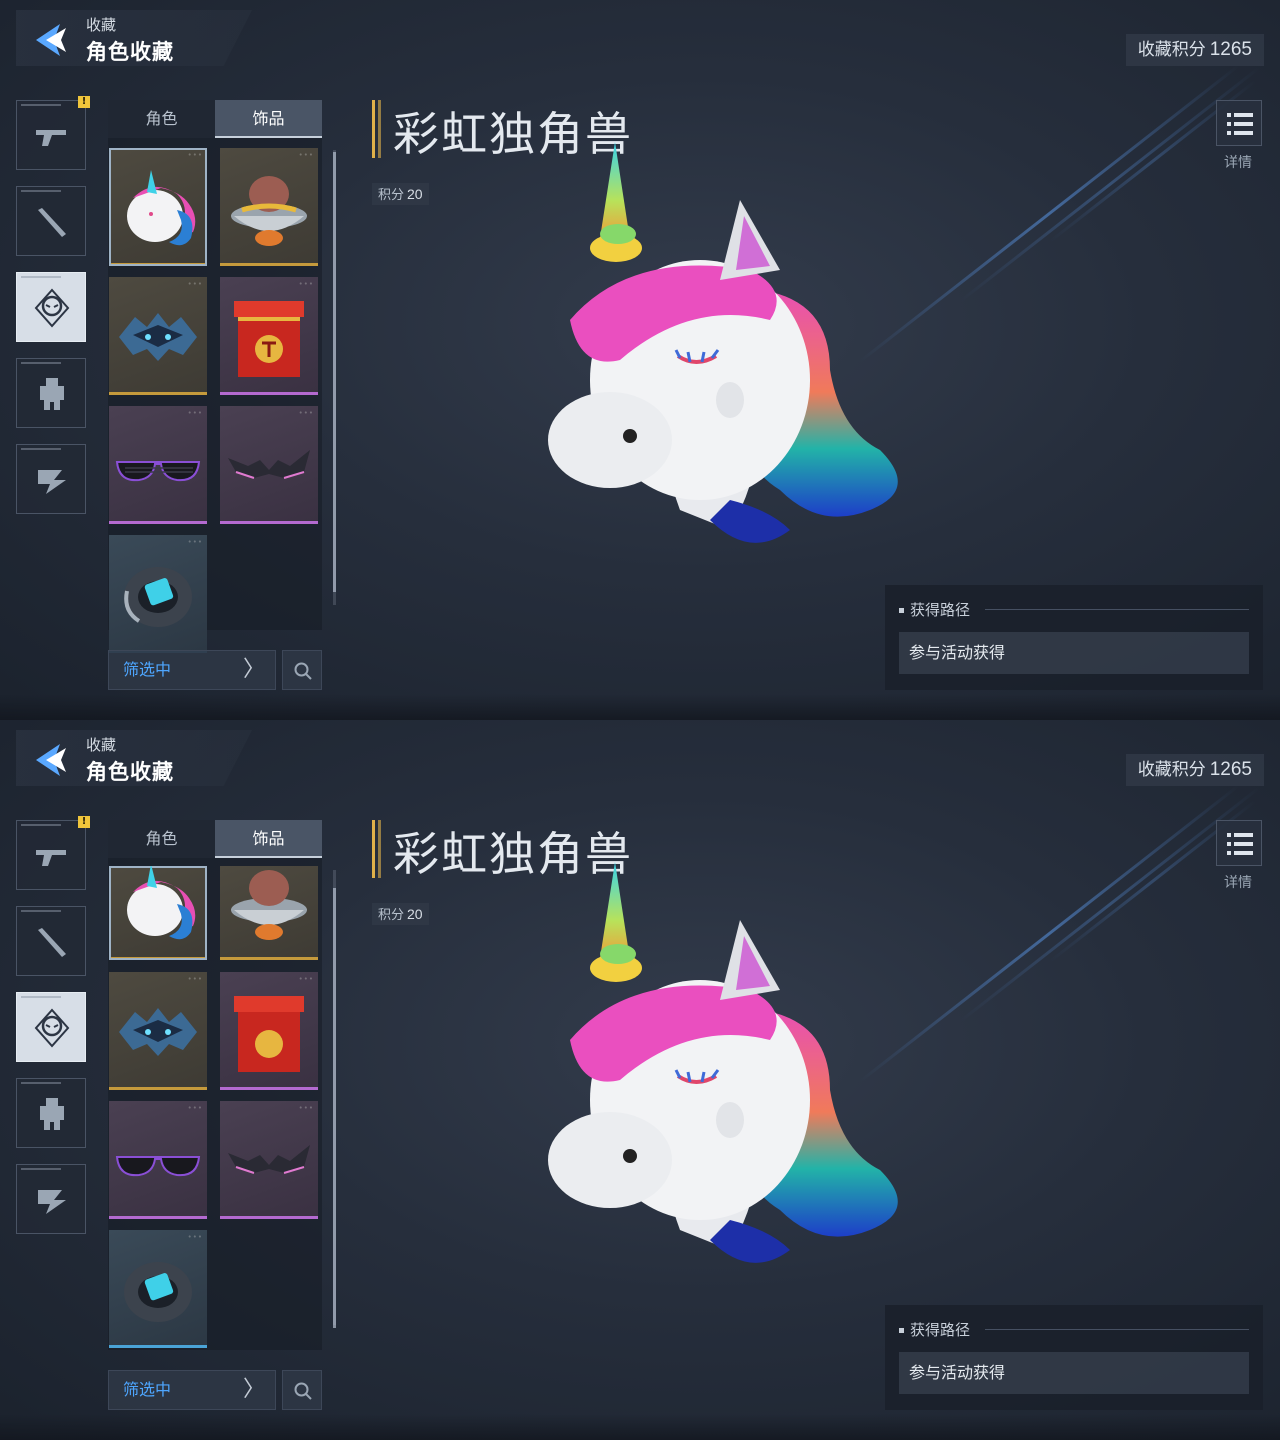 This screenshot has width=1280, height=1440. Describe the element at coordinates (52, 482) in the screenshot. I see `vehicle-icon` at that location.